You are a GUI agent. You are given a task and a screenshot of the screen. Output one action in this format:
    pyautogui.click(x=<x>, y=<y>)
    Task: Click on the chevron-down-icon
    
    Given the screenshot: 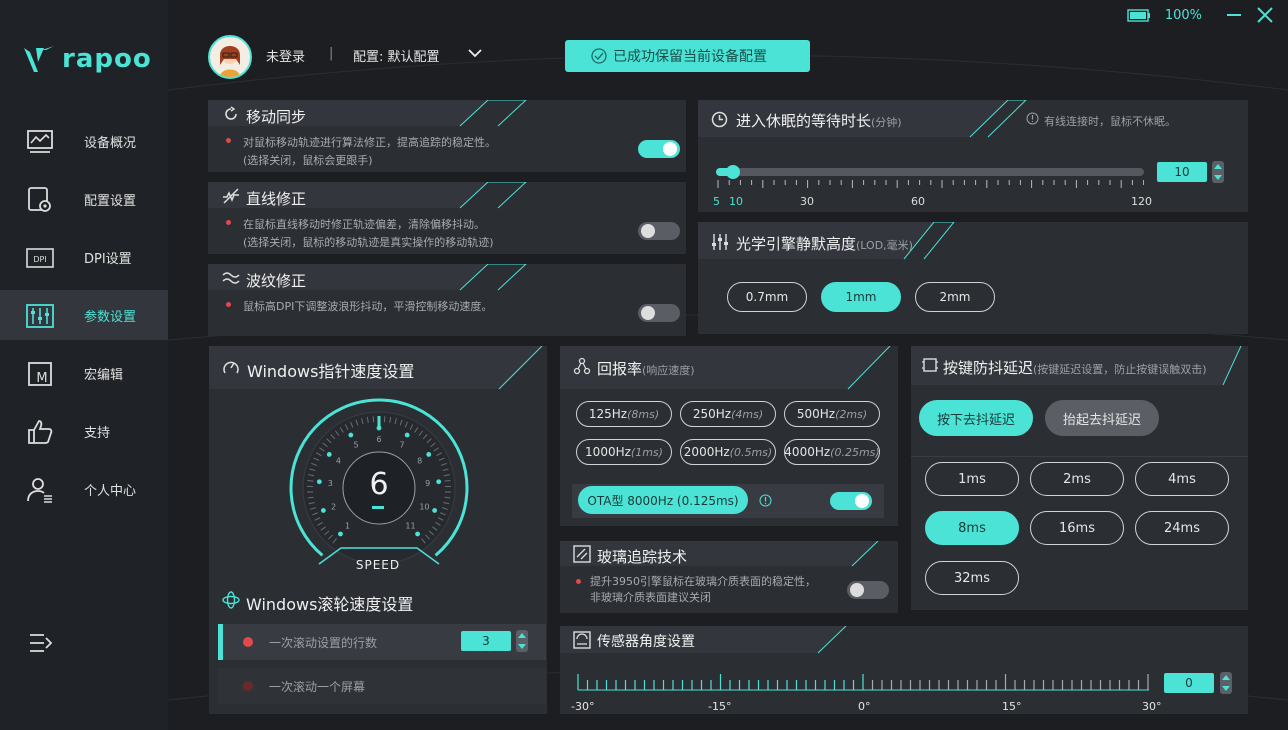 What is the action you would take?
    pyautogui.click(x=475, y=53)
    